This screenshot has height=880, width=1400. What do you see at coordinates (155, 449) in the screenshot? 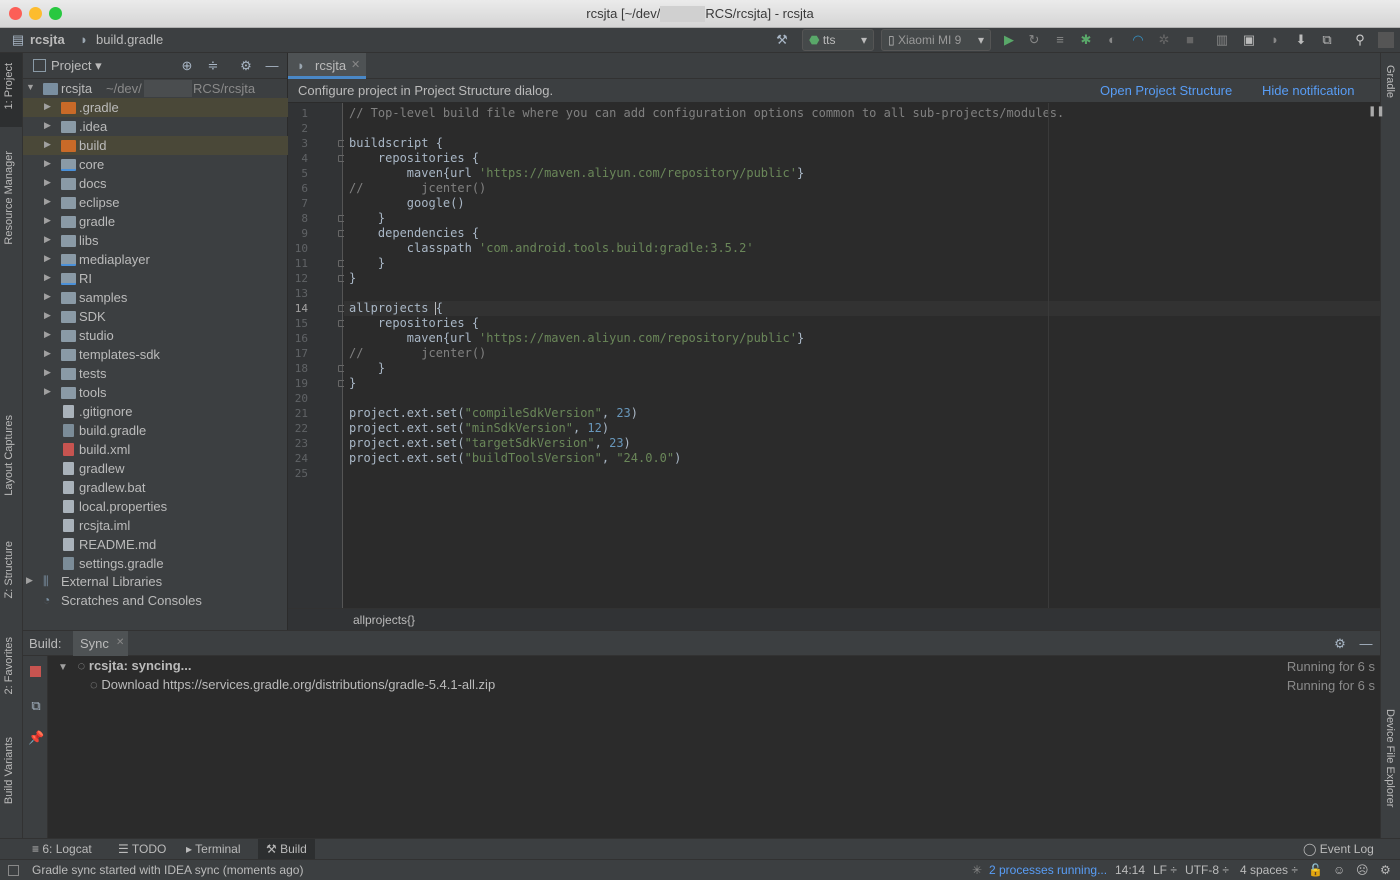
I see `tree-item: build.xml` at bounding box center [155, 449].